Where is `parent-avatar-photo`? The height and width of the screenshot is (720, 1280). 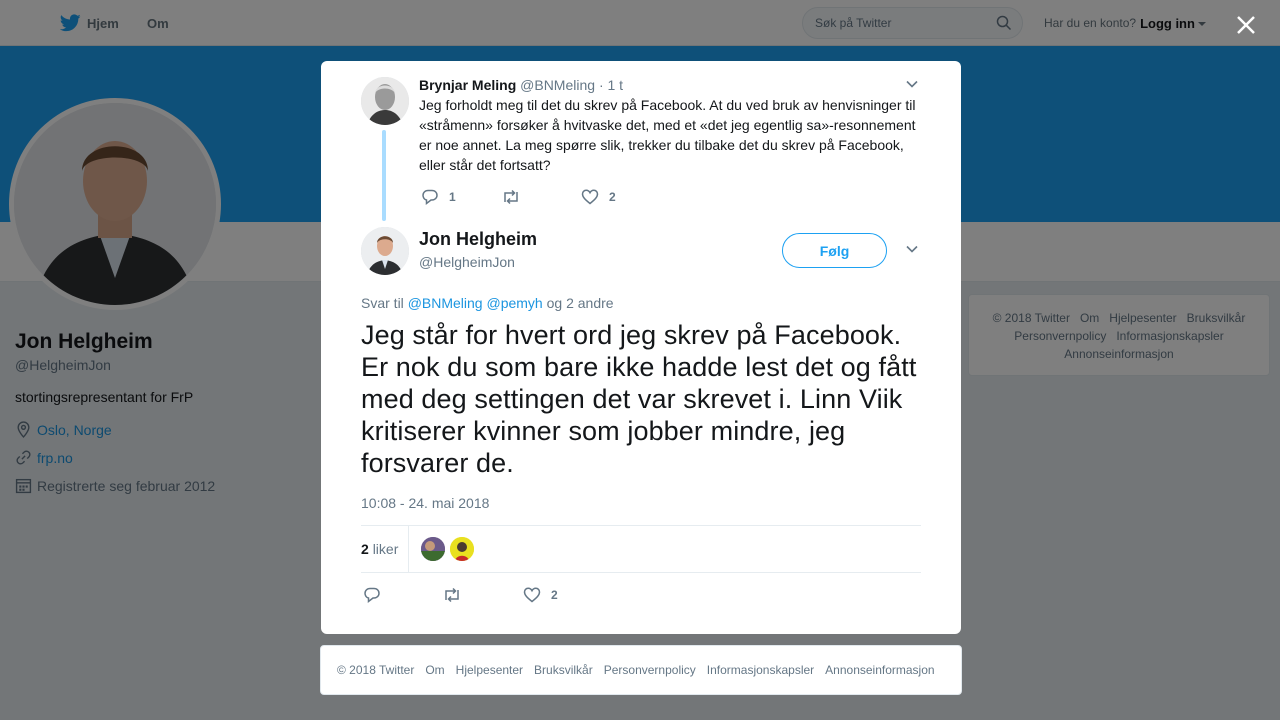
parent-avatar-photo is located at coordinates (385, 101).